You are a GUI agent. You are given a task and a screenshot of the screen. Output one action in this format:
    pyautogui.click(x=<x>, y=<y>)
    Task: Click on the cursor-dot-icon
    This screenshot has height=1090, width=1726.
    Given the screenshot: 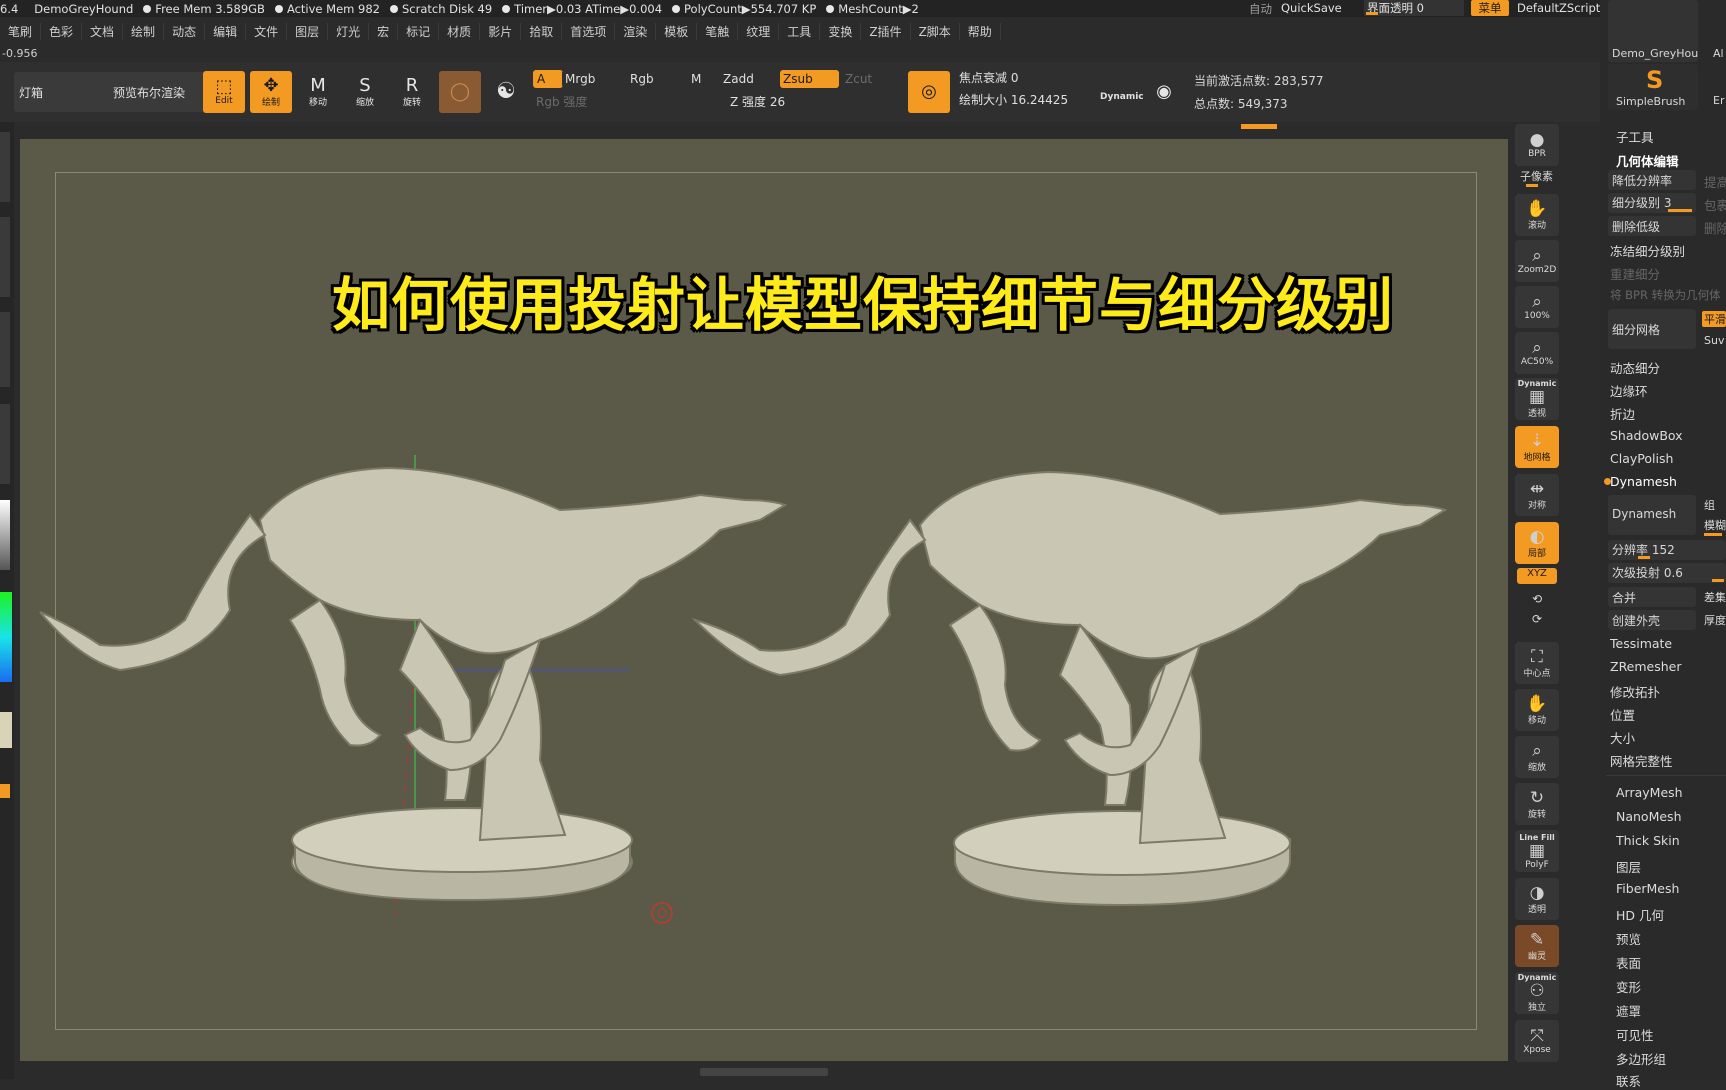 What is the action you would take?
    pyautogui.click(x=662, y=913)
    